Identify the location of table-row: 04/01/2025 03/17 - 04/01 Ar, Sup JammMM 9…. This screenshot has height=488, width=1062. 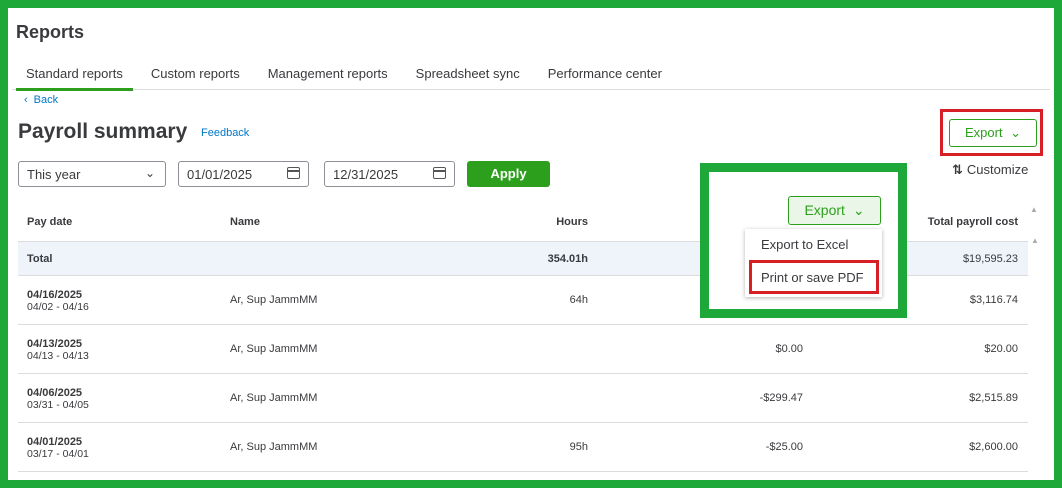
(523, 447).